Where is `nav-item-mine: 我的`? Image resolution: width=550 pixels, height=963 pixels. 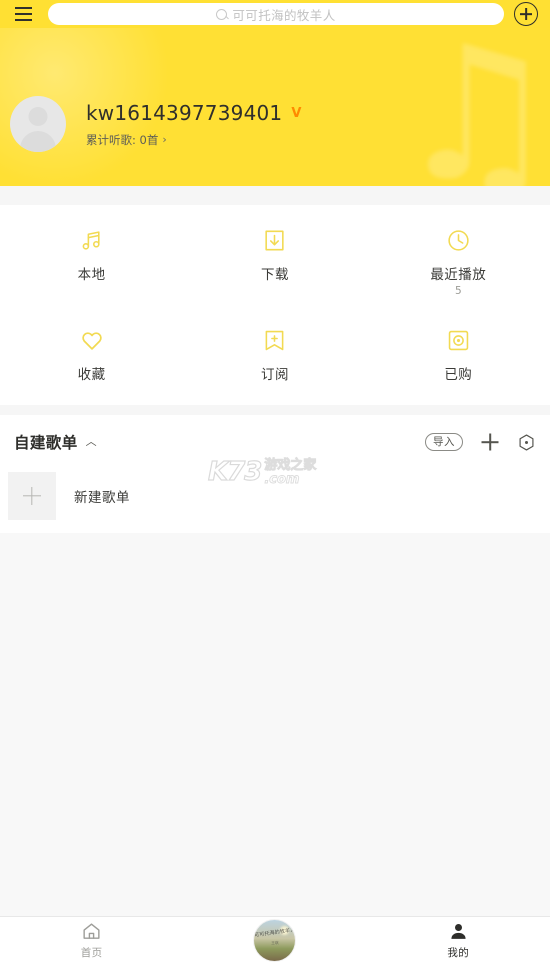
nav-item-mine: 我的 is located at coordinates (458, 940).